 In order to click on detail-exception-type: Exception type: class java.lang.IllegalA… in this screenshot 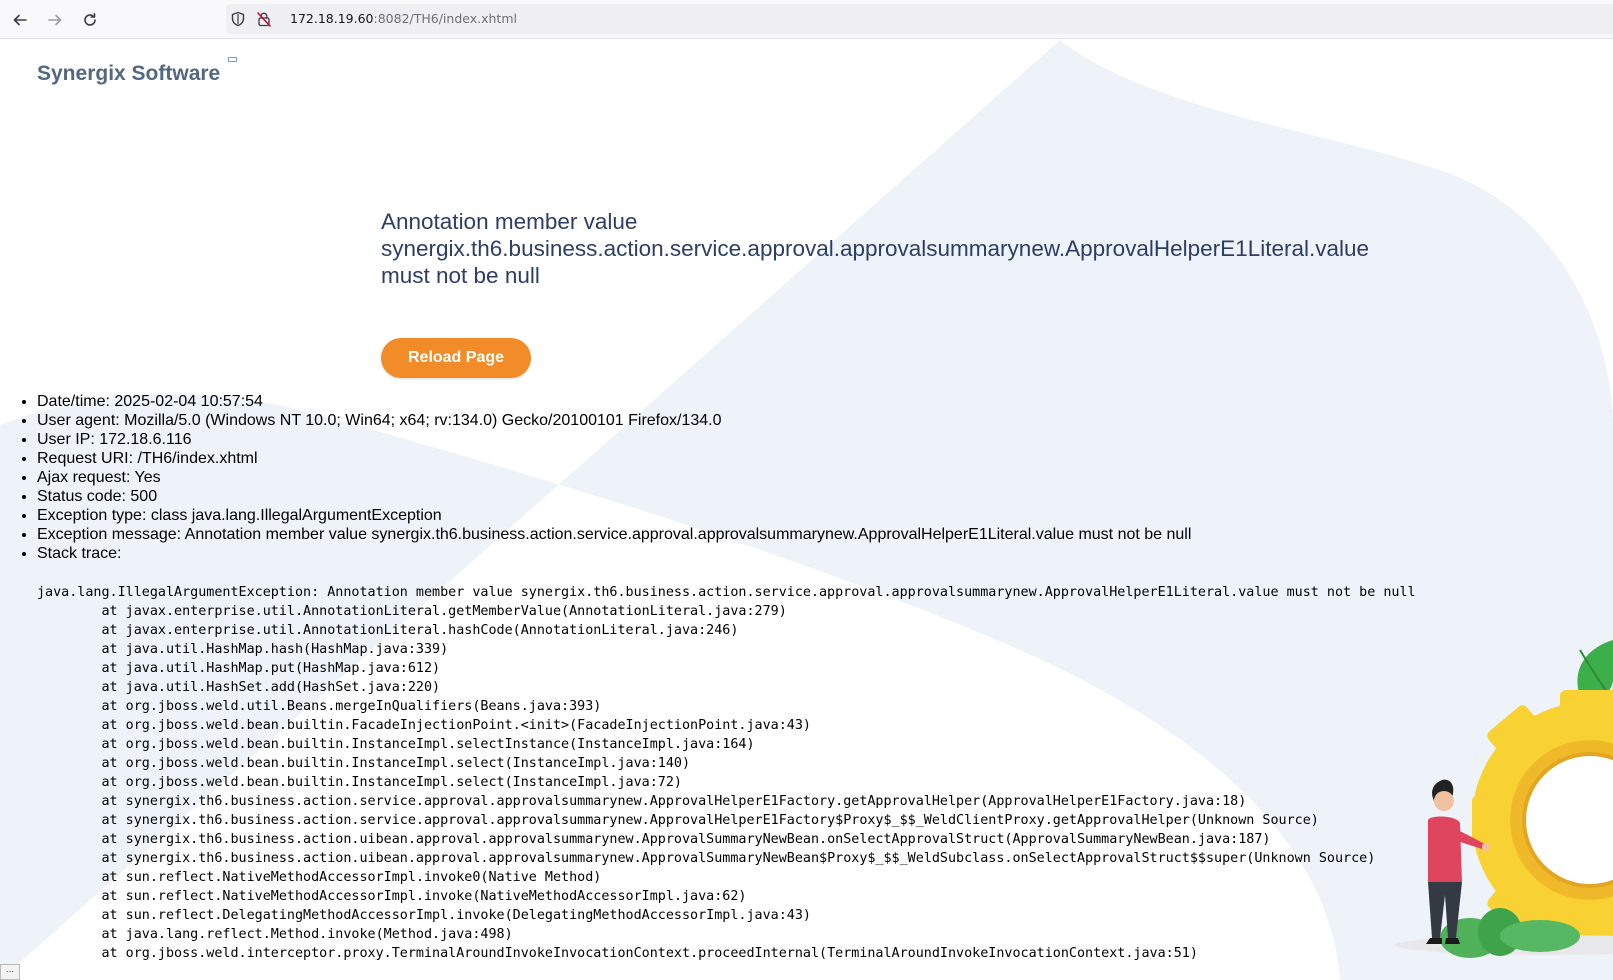, I will do `click(614, 515)`.